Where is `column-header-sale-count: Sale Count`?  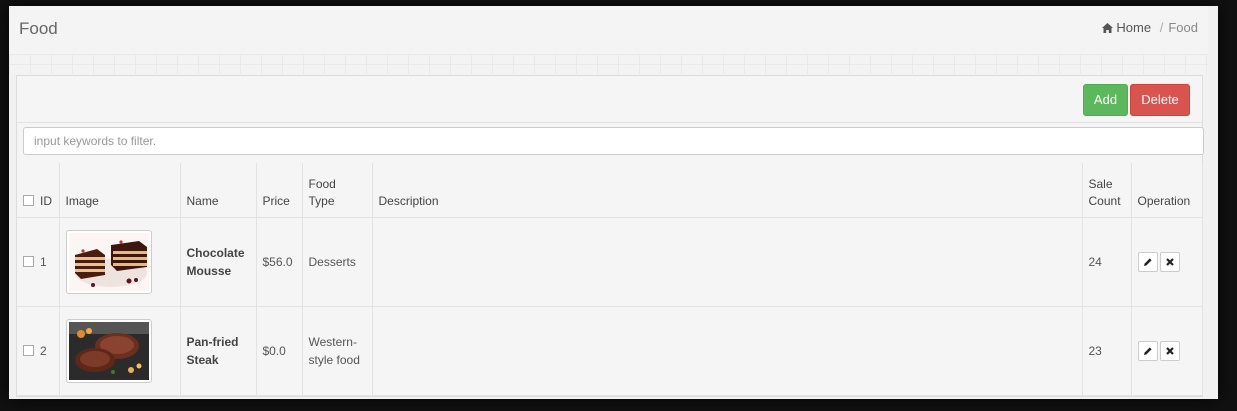 column-header-sale-count: Sale Count is located at coordinates (1106, 190).